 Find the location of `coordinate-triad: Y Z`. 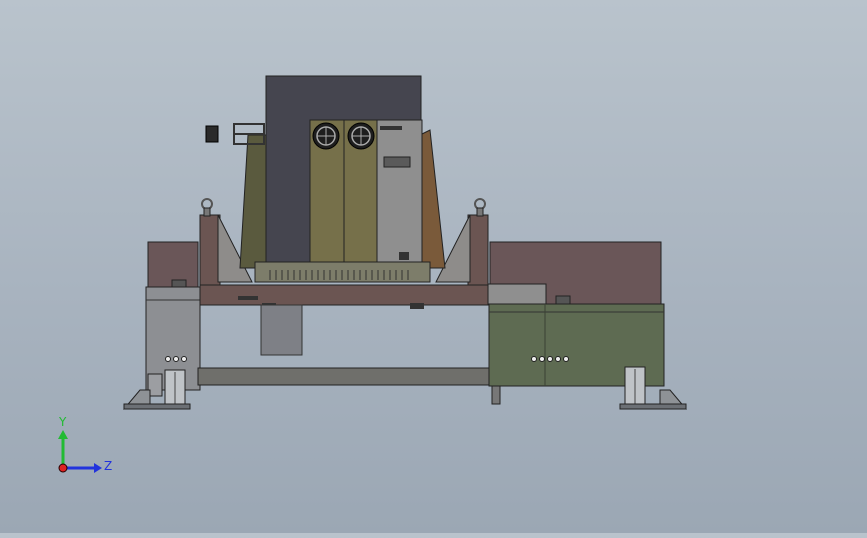

coordinate-triad: Y Z is located at coordinates (85, 444).